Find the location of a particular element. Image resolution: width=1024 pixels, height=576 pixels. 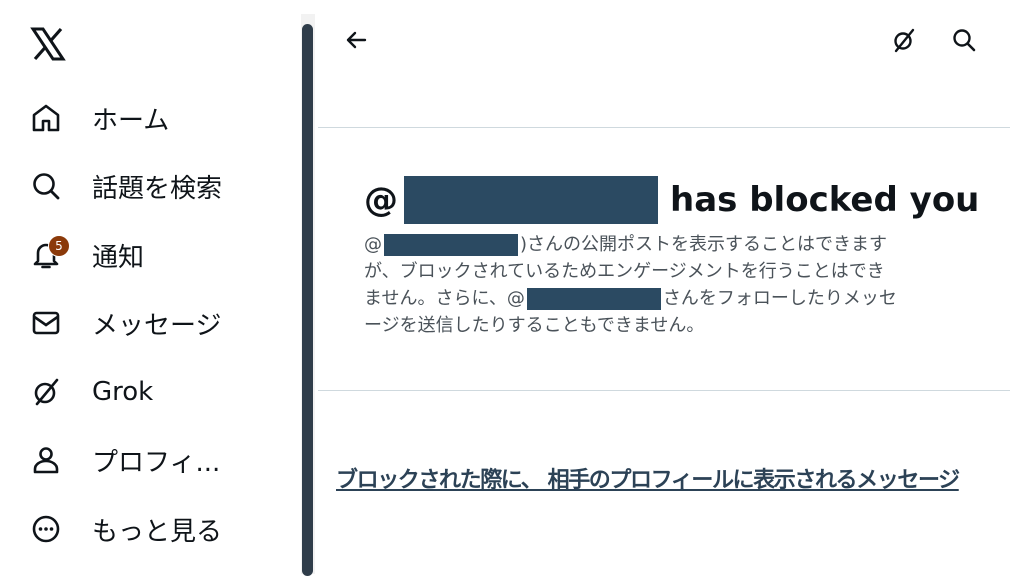

nav-more-label: もっと見る is located at coordinates (157, 531).